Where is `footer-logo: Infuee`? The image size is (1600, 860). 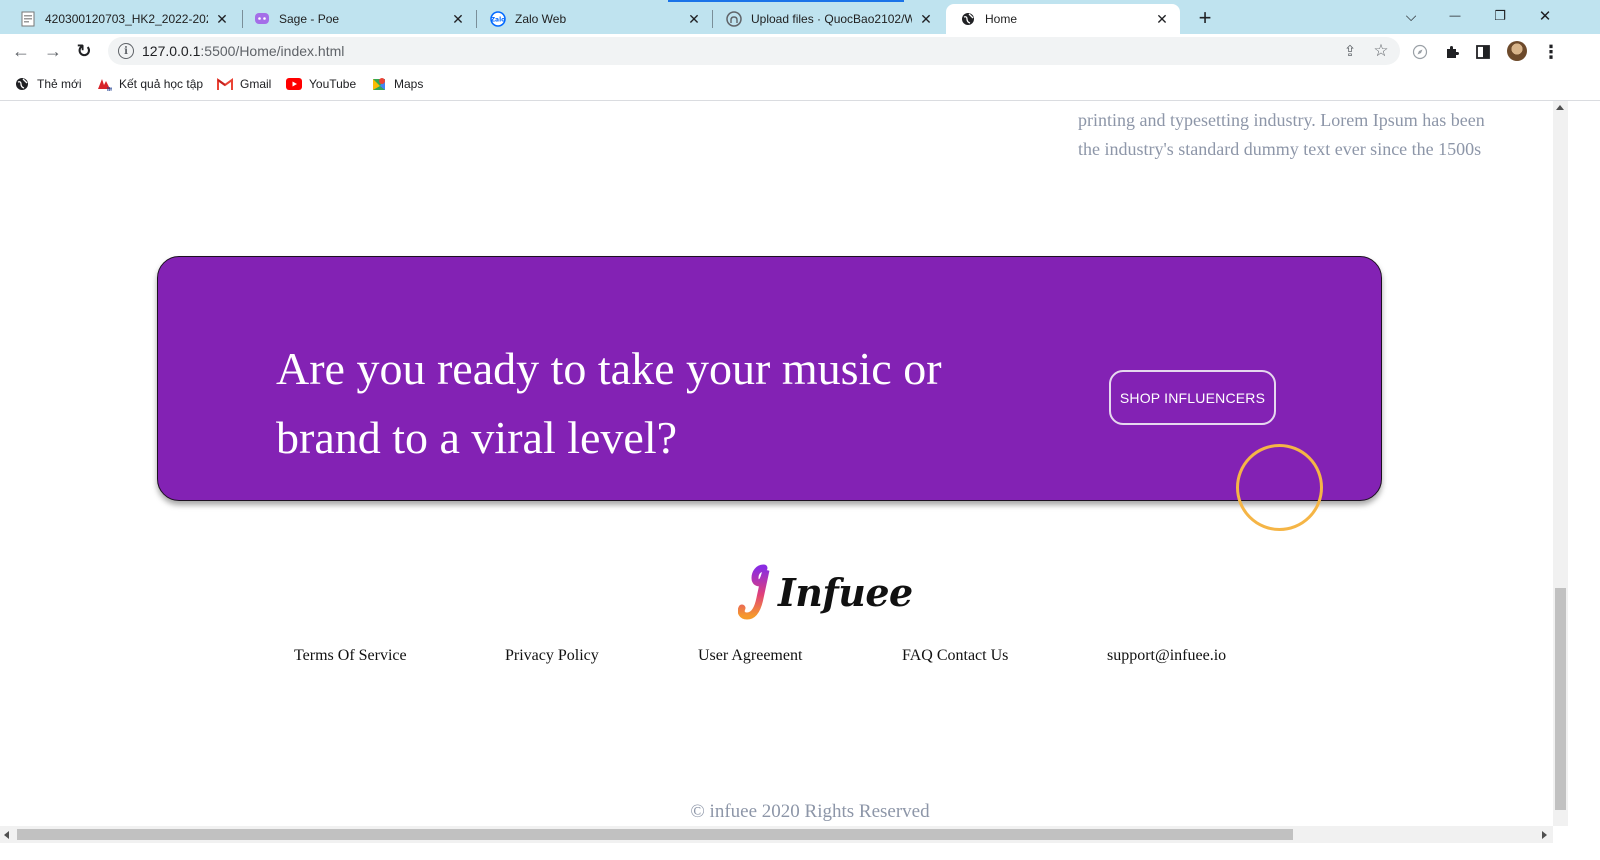 footer-logo: Infuee is located at coordinates (825, 592).